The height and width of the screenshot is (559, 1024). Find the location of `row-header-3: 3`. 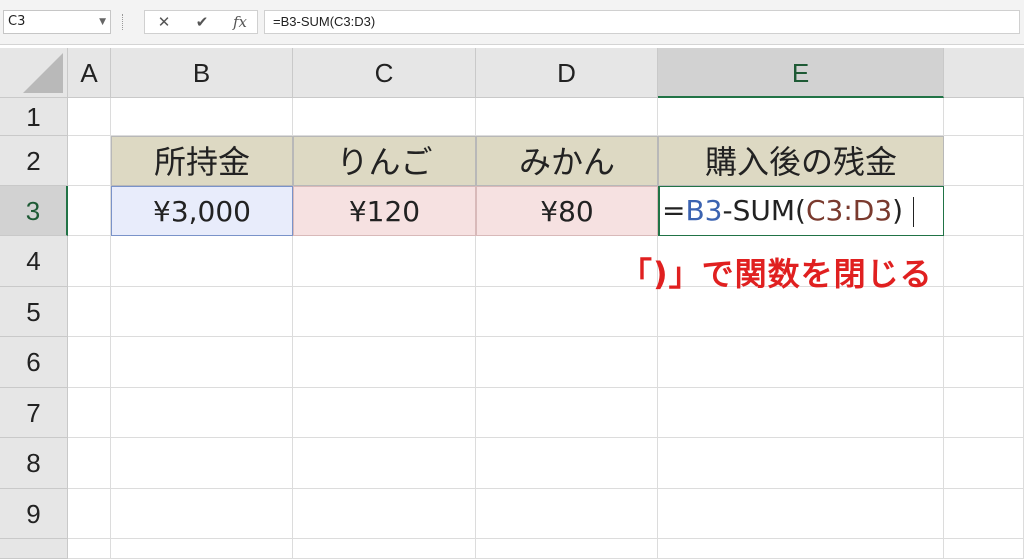

row-header-3: 3 is located at coordinates (34, 211).